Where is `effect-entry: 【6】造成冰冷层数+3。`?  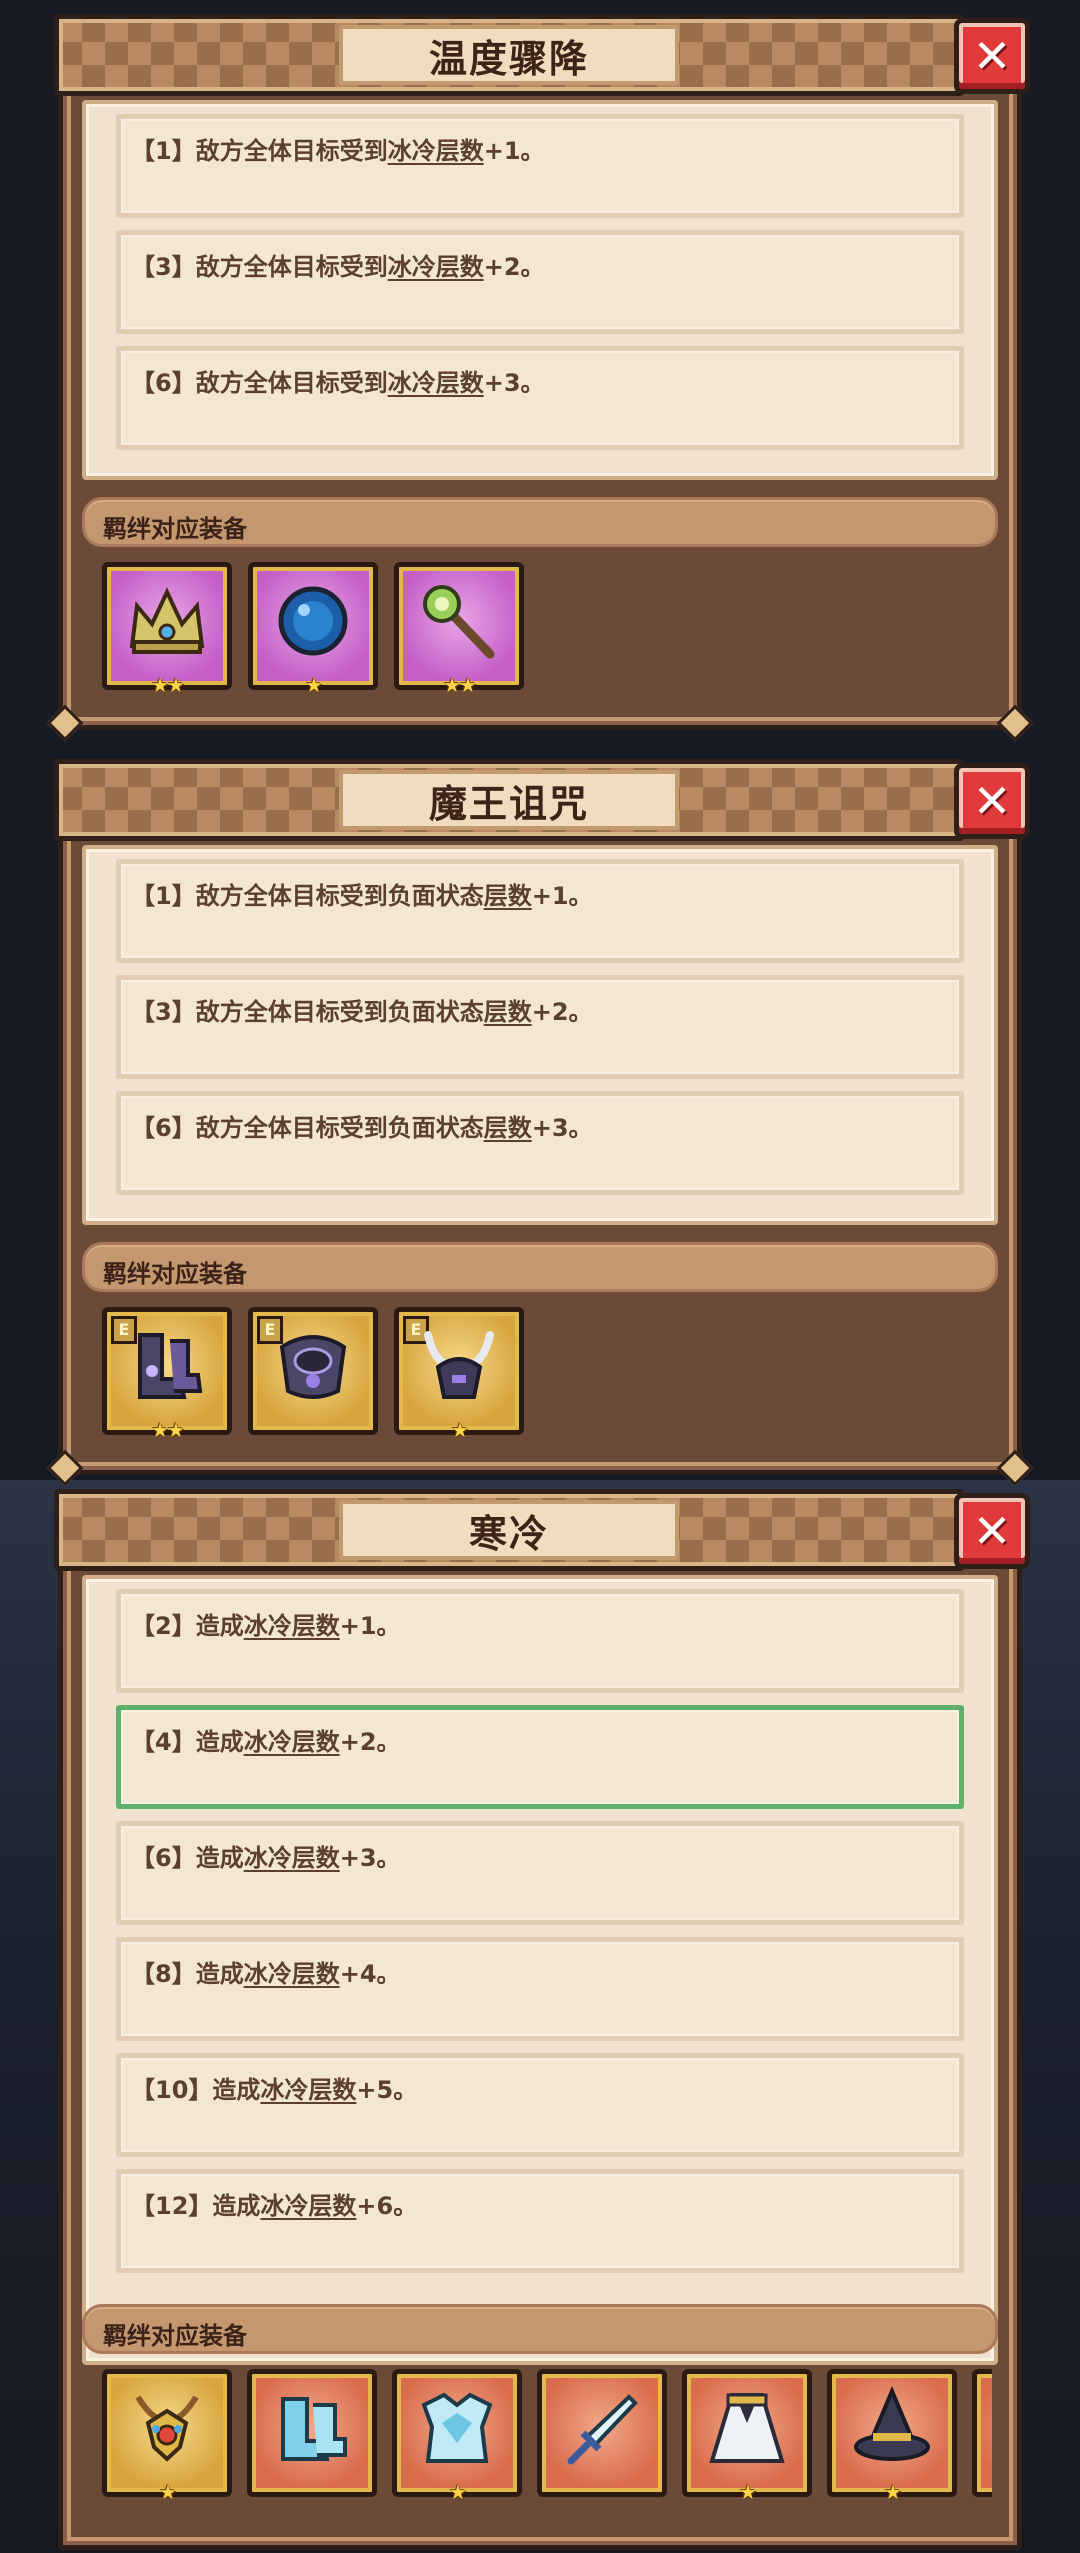
effect-entry: 【6】造成冰冷层数+3。 is located at coordinates (540, 1873).